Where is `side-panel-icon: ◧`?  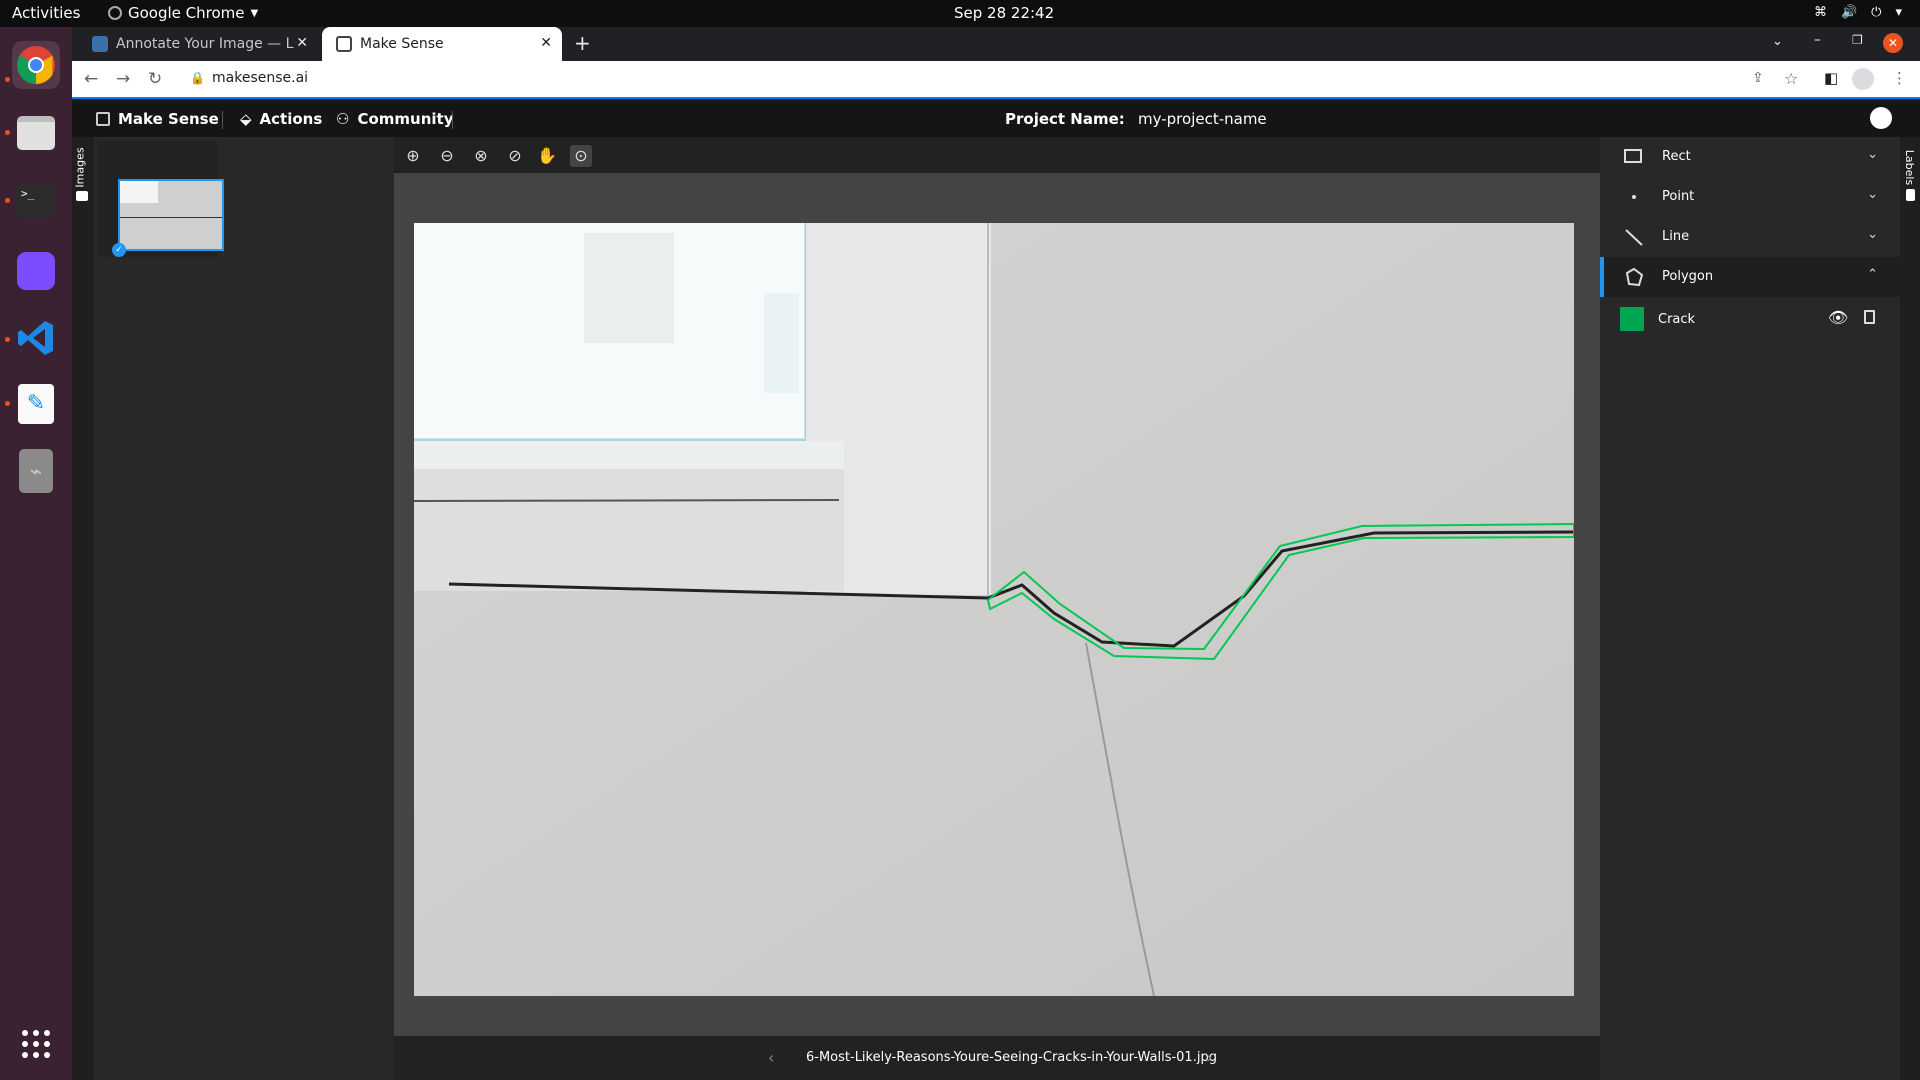
side-panel-icon: ◧ is located at coordinates (1831, 78).